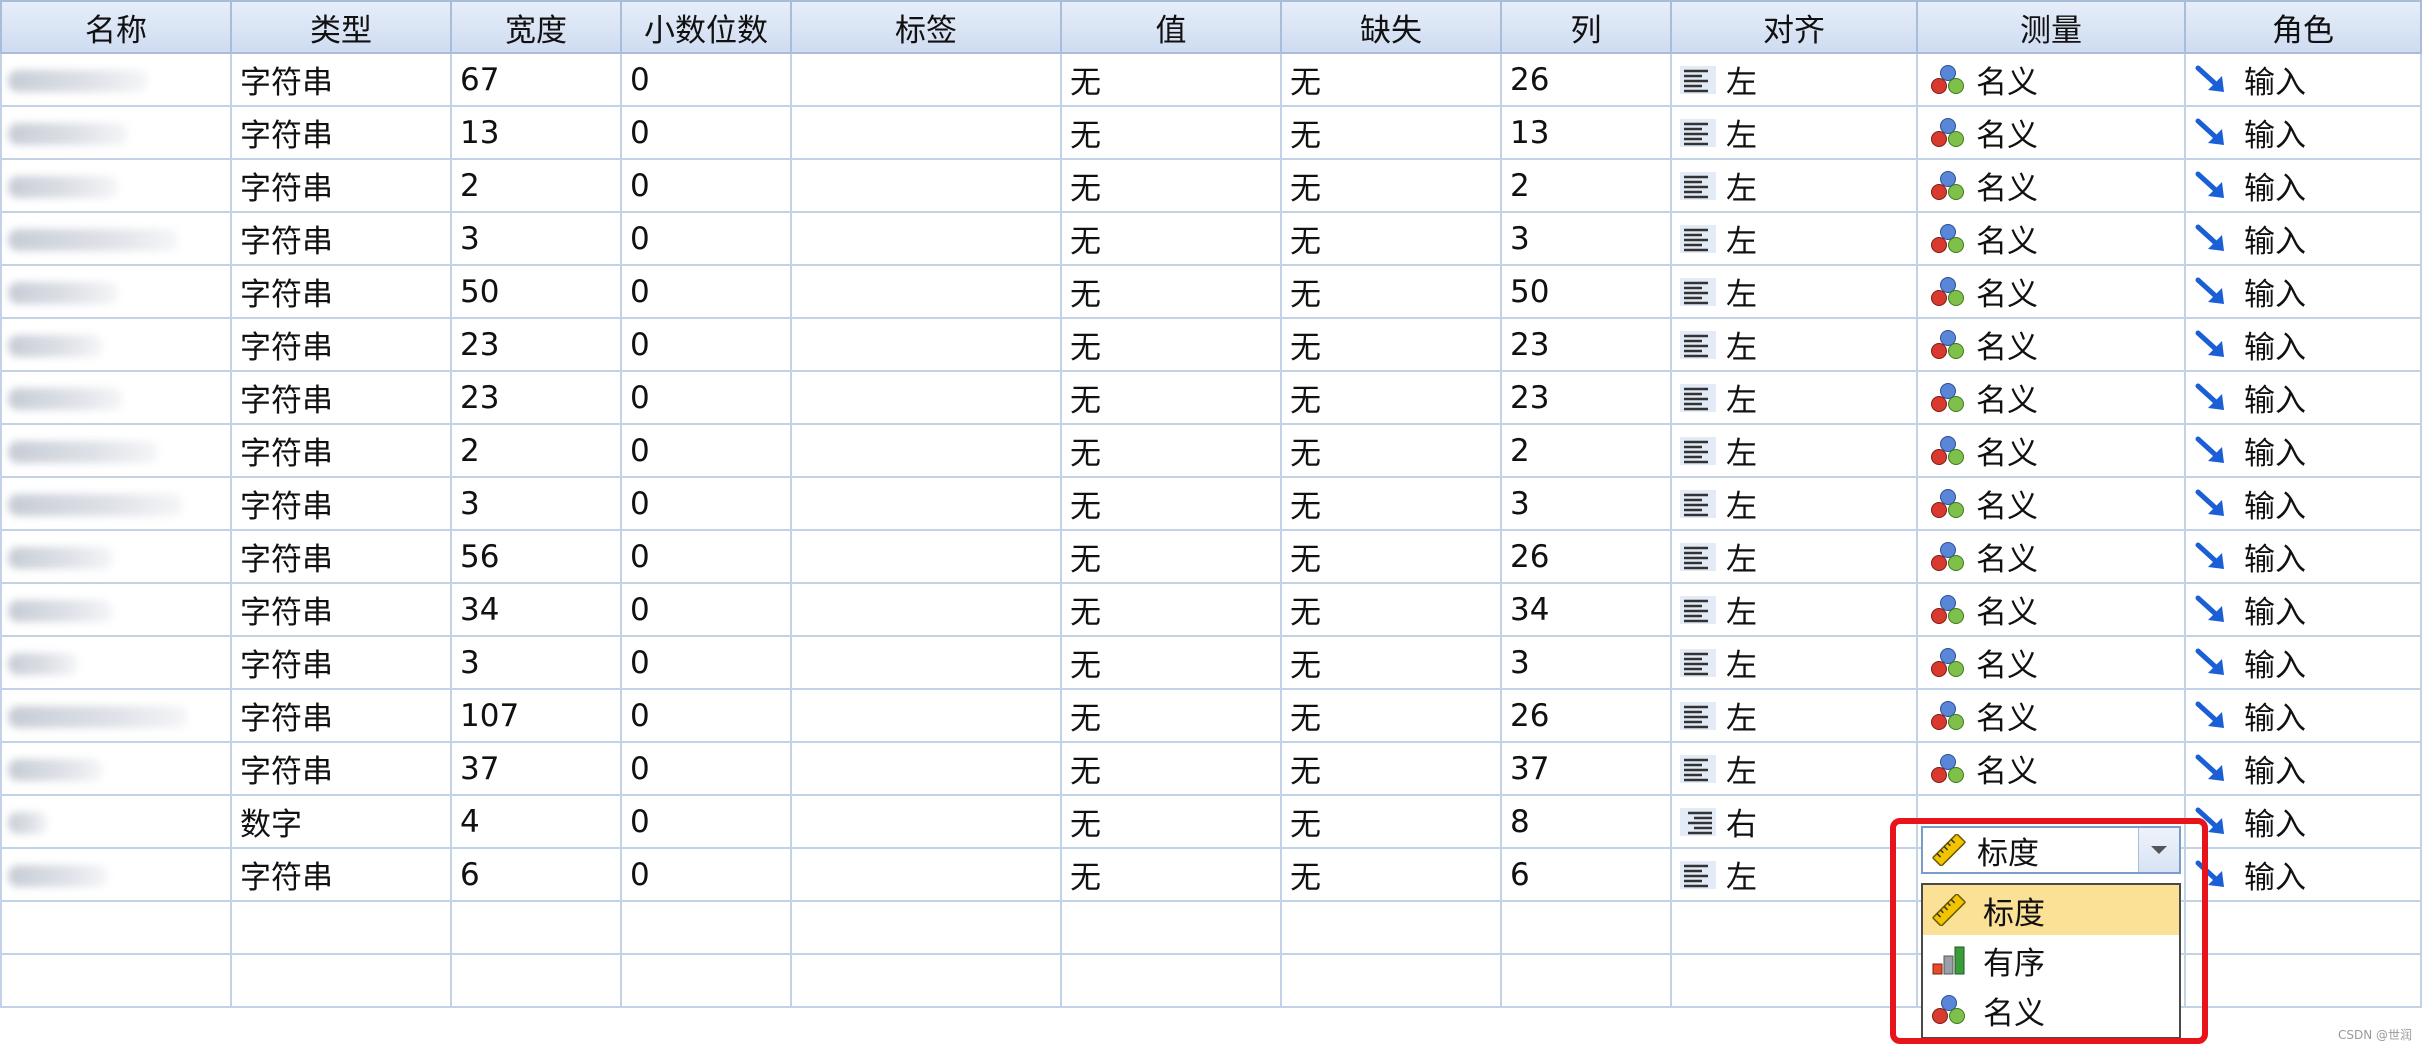  I want to click on measure-option-nominal: 名义, so click(2051, 1010).